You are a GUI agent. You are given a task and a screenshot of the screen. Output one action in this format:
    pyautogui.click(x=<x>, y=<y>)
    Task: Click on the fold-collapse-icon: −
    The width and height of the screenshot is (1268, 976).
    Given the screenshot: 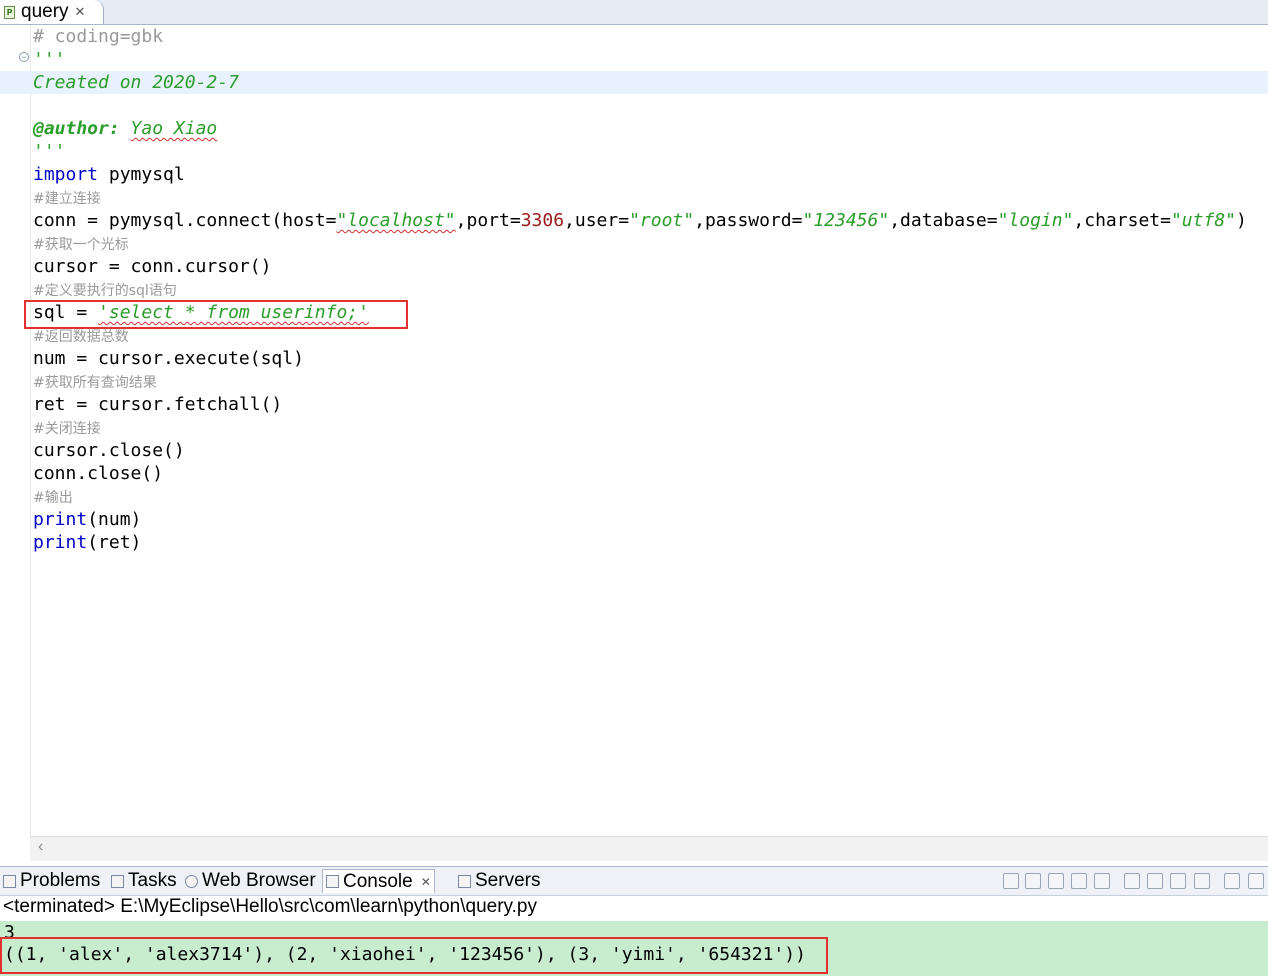 What is the action you would take?
    pyautogui.click(x=24, y=57)
    